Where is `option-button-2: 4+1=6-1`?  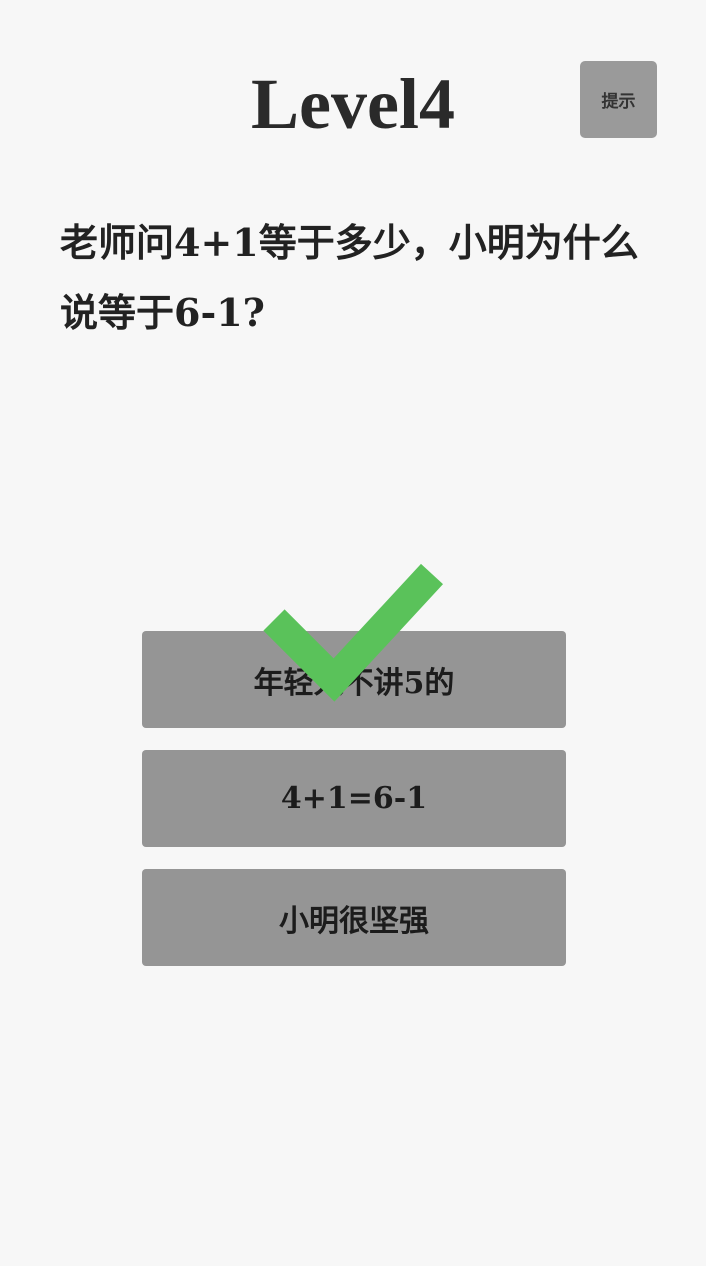 option-button-2: 4+1=6-1 is located at coordinates (354, 798).